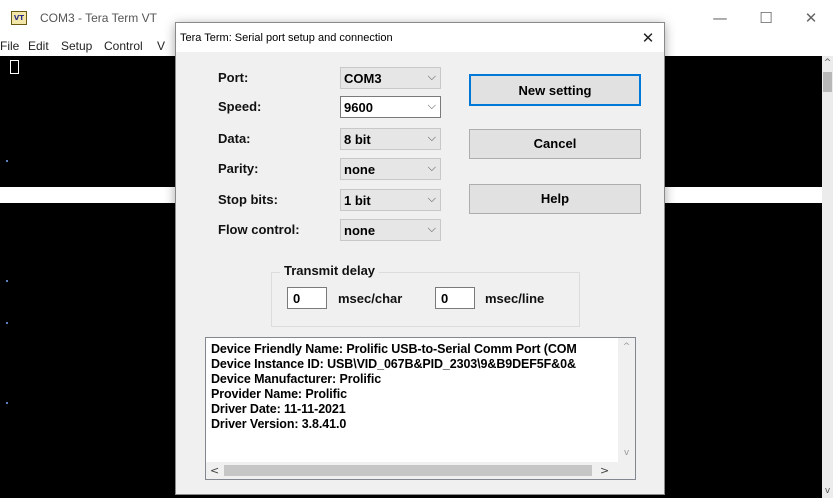 The width and height of the screenshot is (833, 498). I want to click on maximize-button: ☐, so click(766, 18).